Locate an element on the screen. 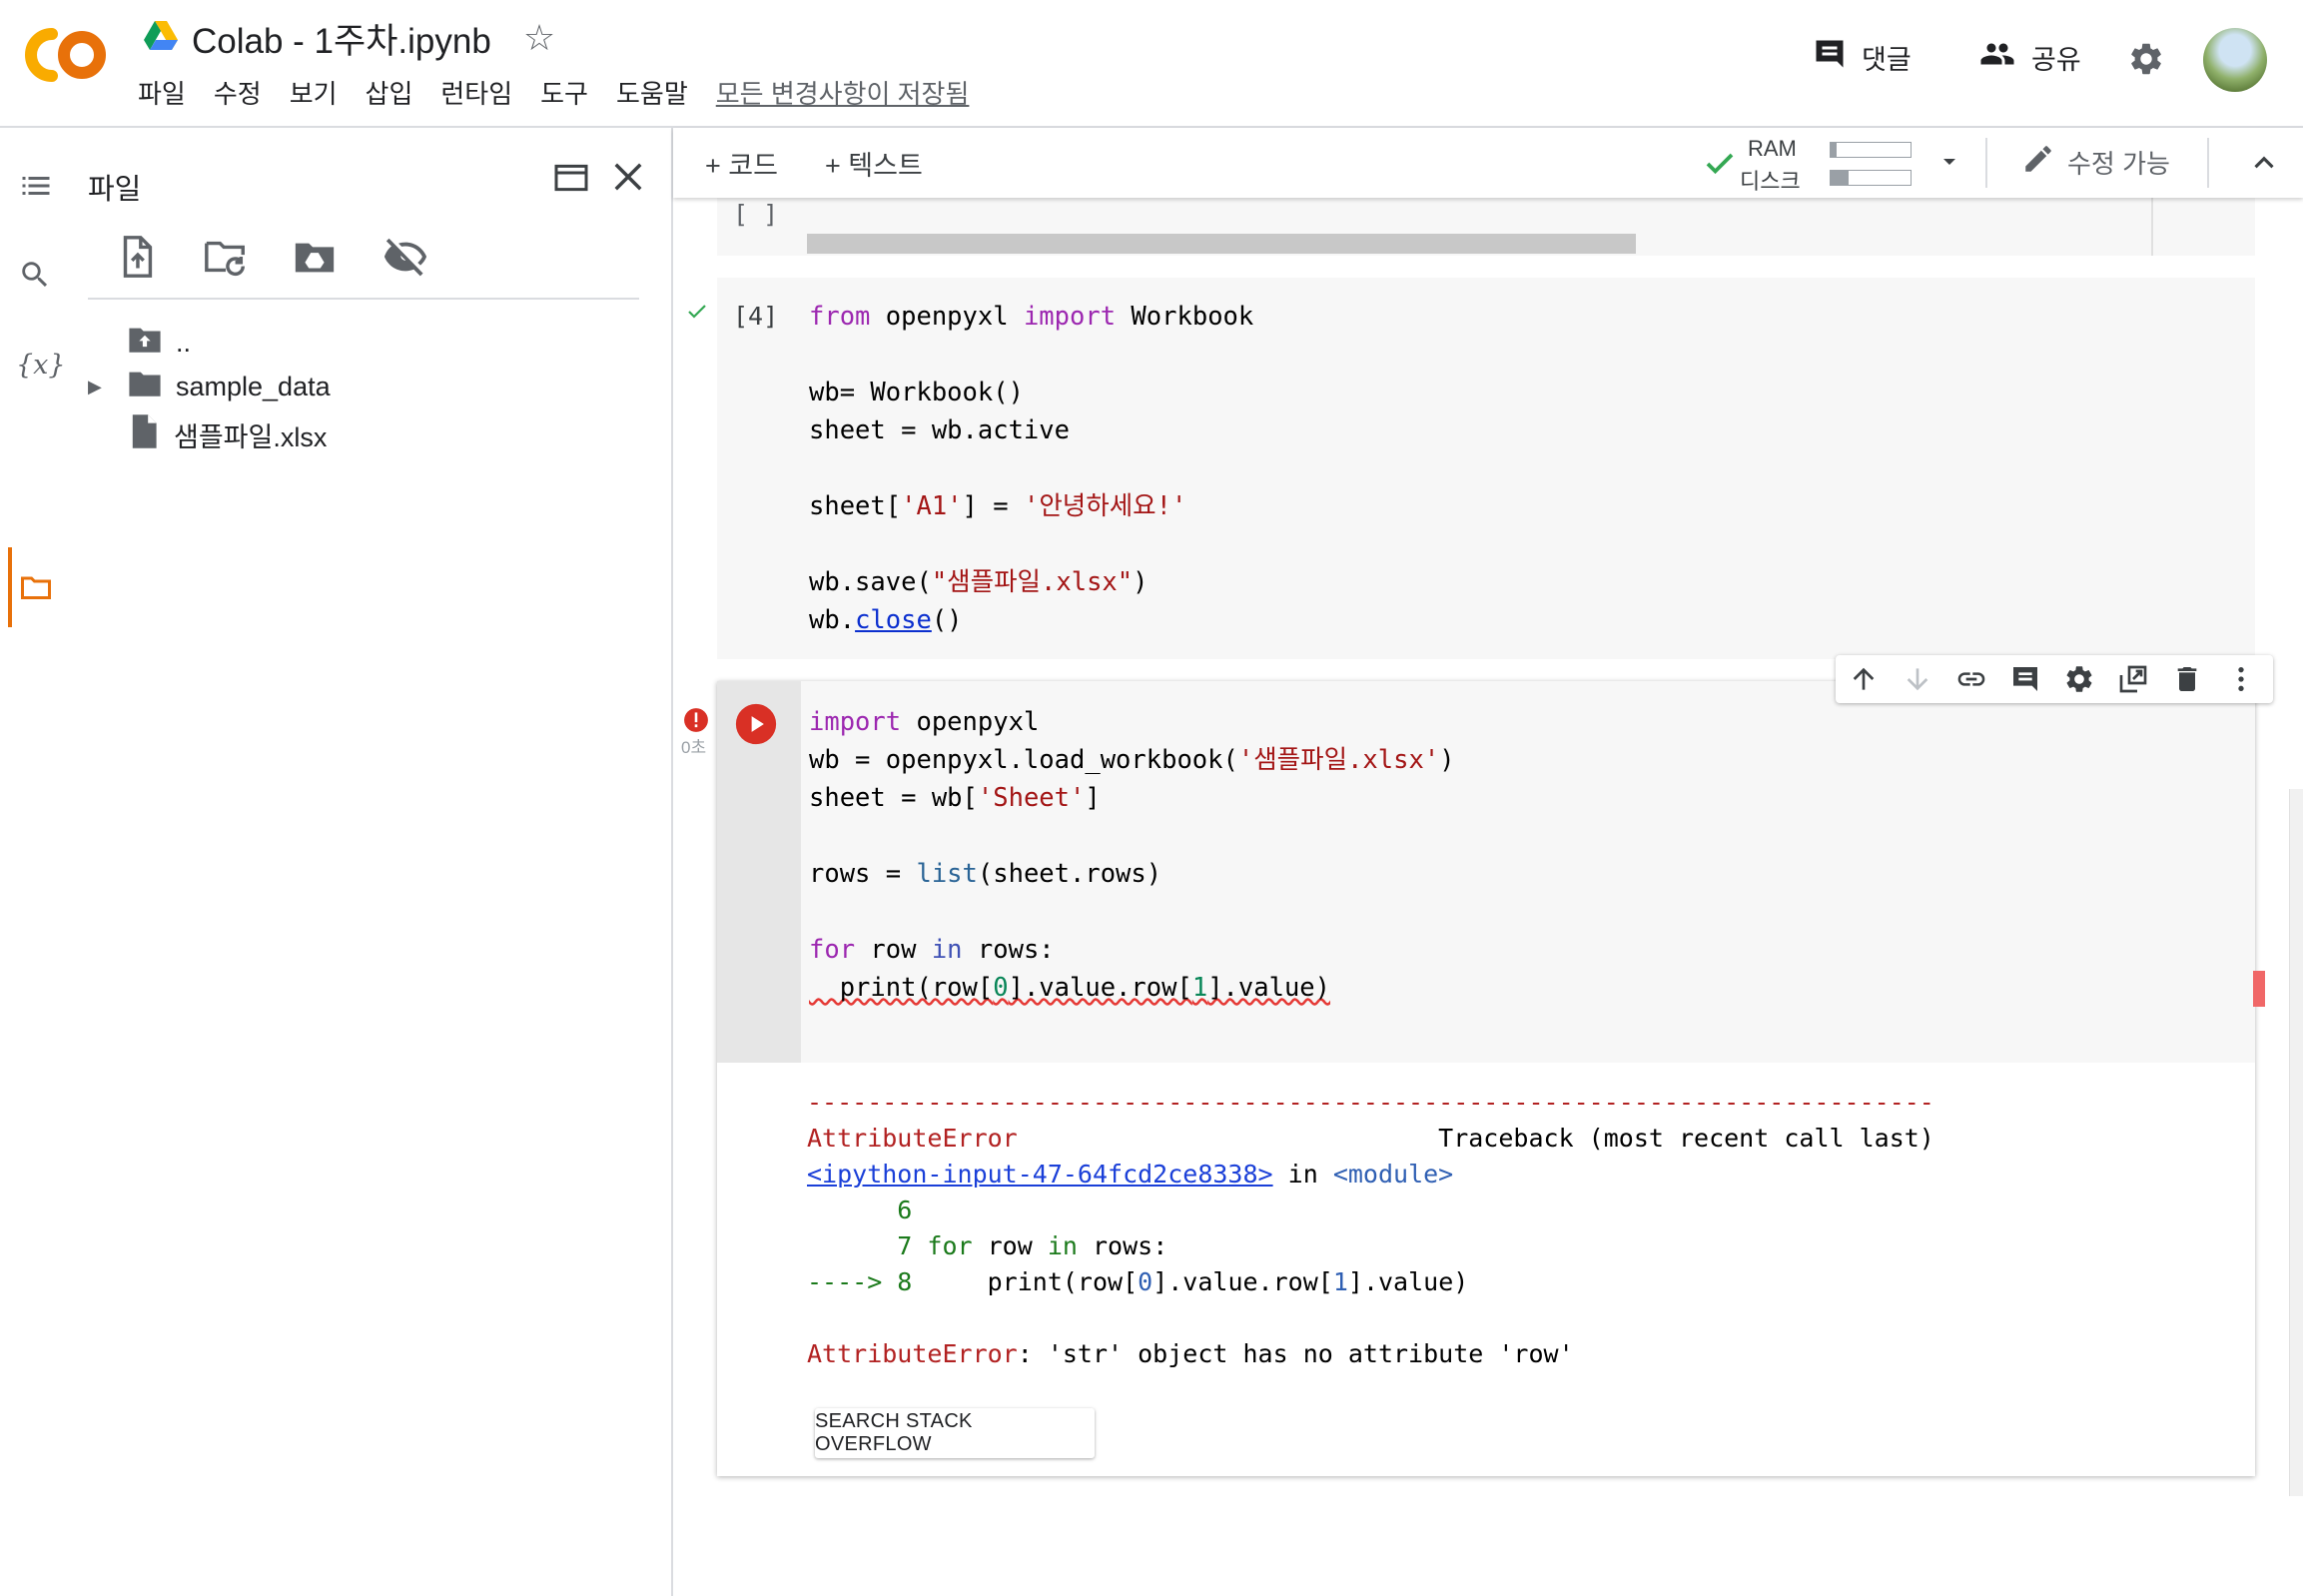 The image size is (2303, 1596). add-code-button: + 코드 is located at coordinates (741, 163).